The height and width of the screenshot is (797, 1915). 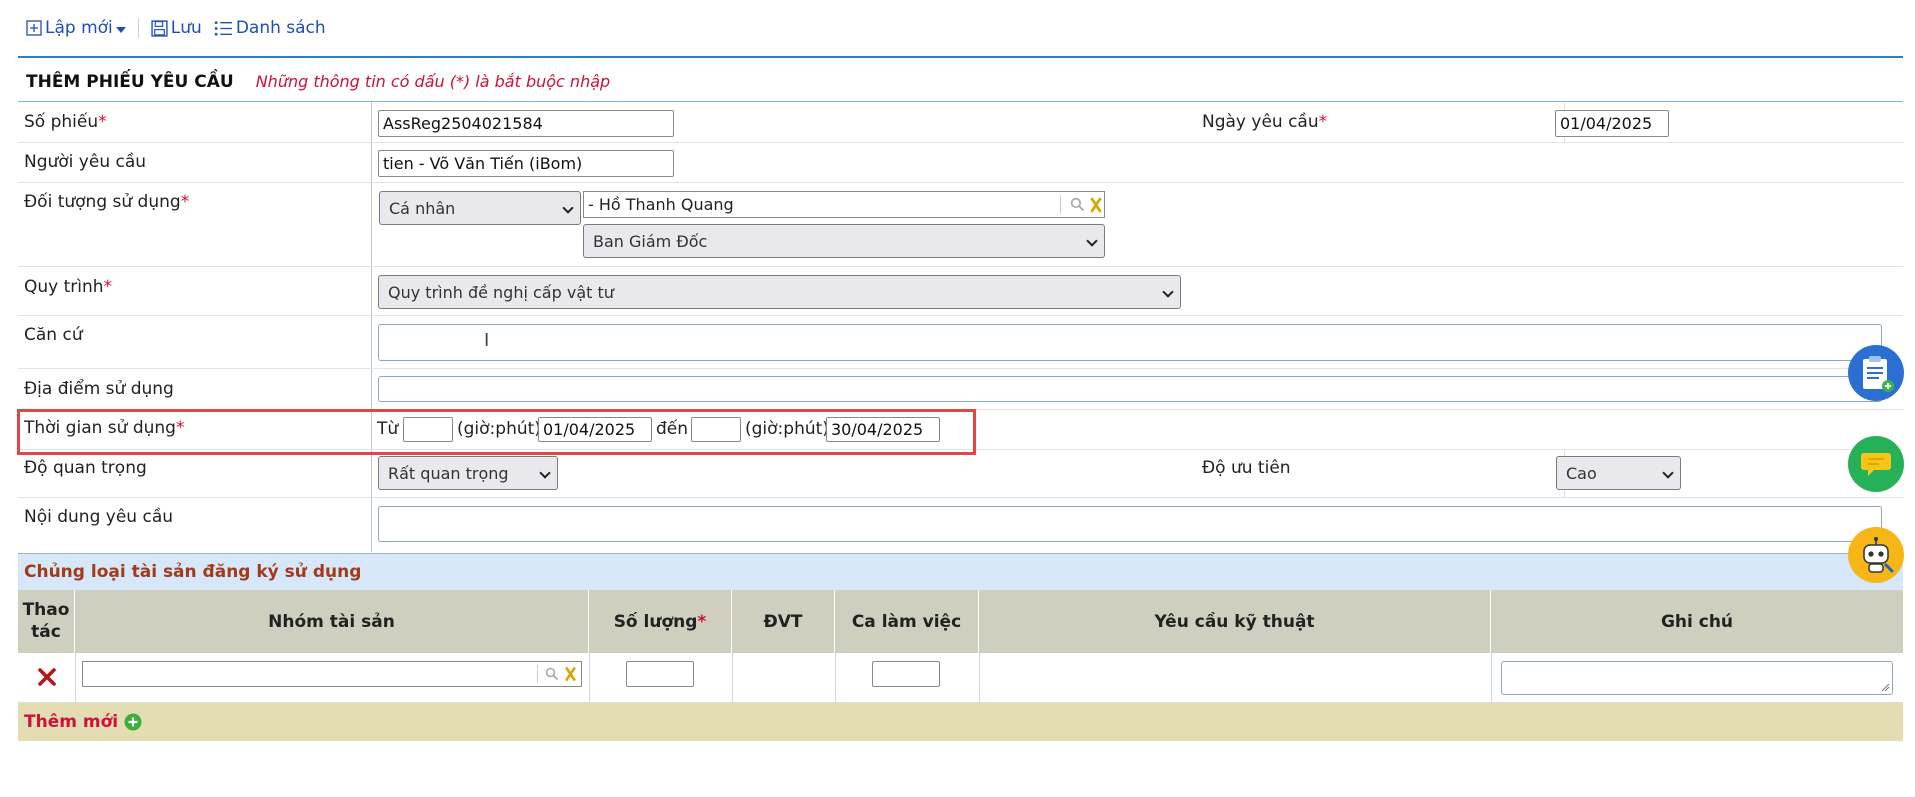 I want to click on process-value: Quy trình đề nghị cấp vật tư, so click(x=501, y=292).